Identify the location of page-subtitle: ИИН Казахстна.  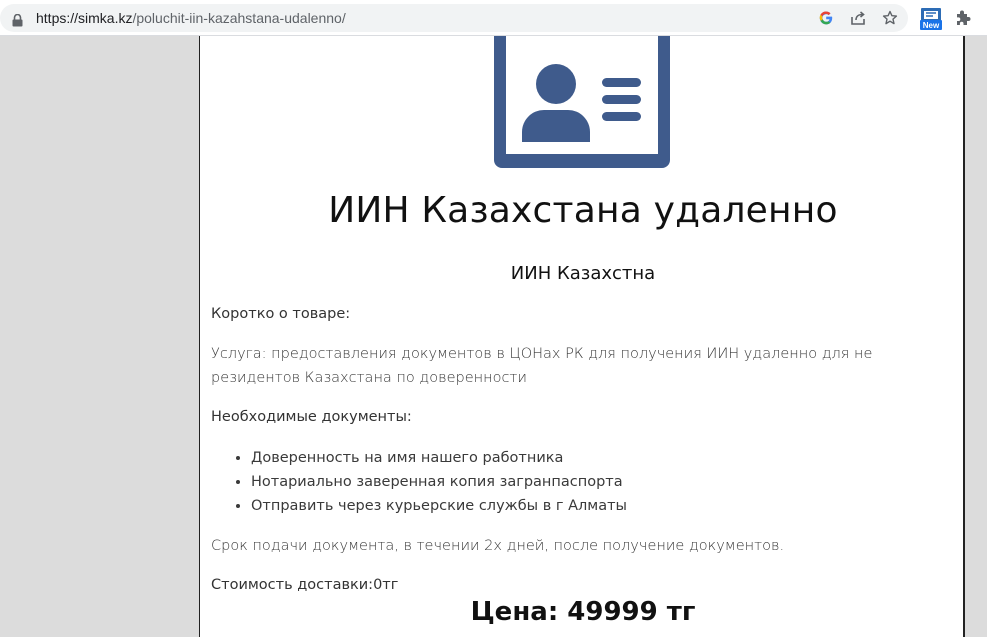
(583, 273).